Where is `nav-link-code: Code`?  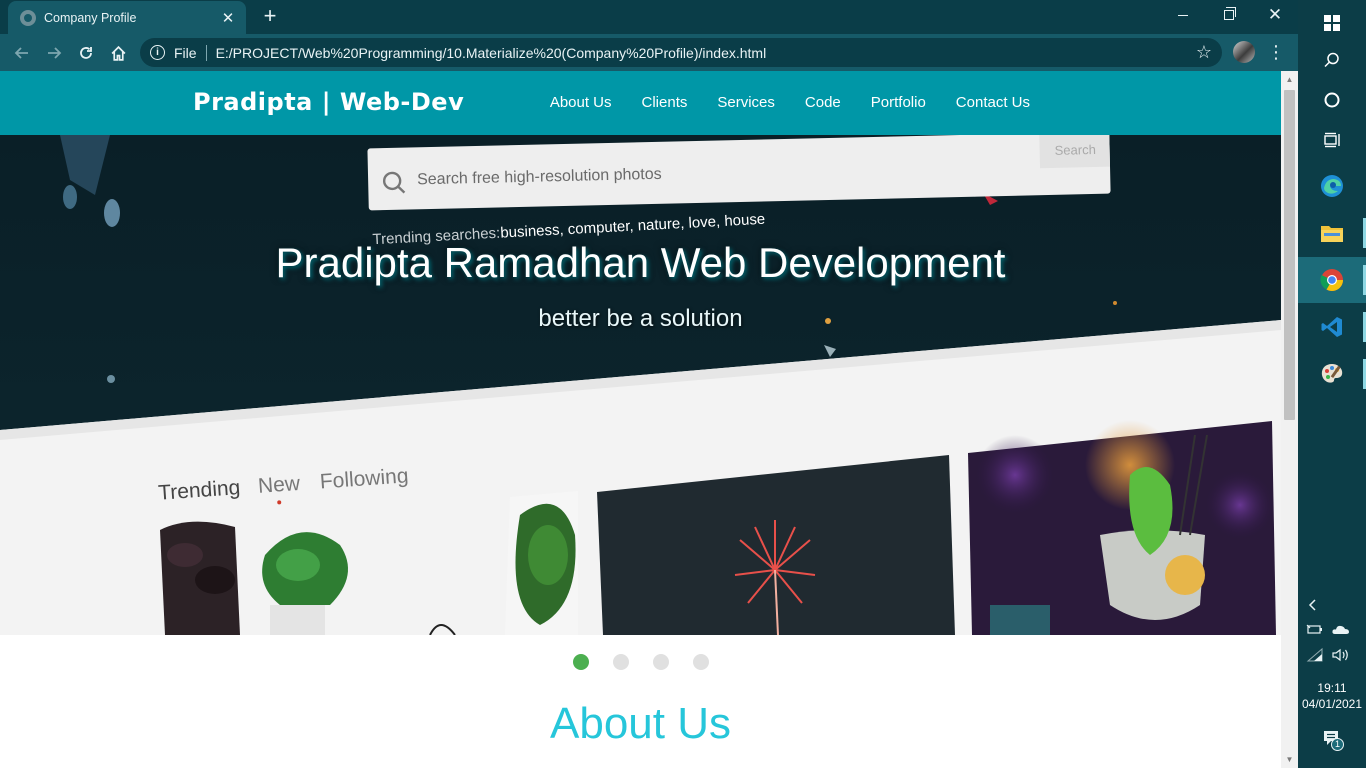 nav-link-code: Code is located at coordinates (823, 103).